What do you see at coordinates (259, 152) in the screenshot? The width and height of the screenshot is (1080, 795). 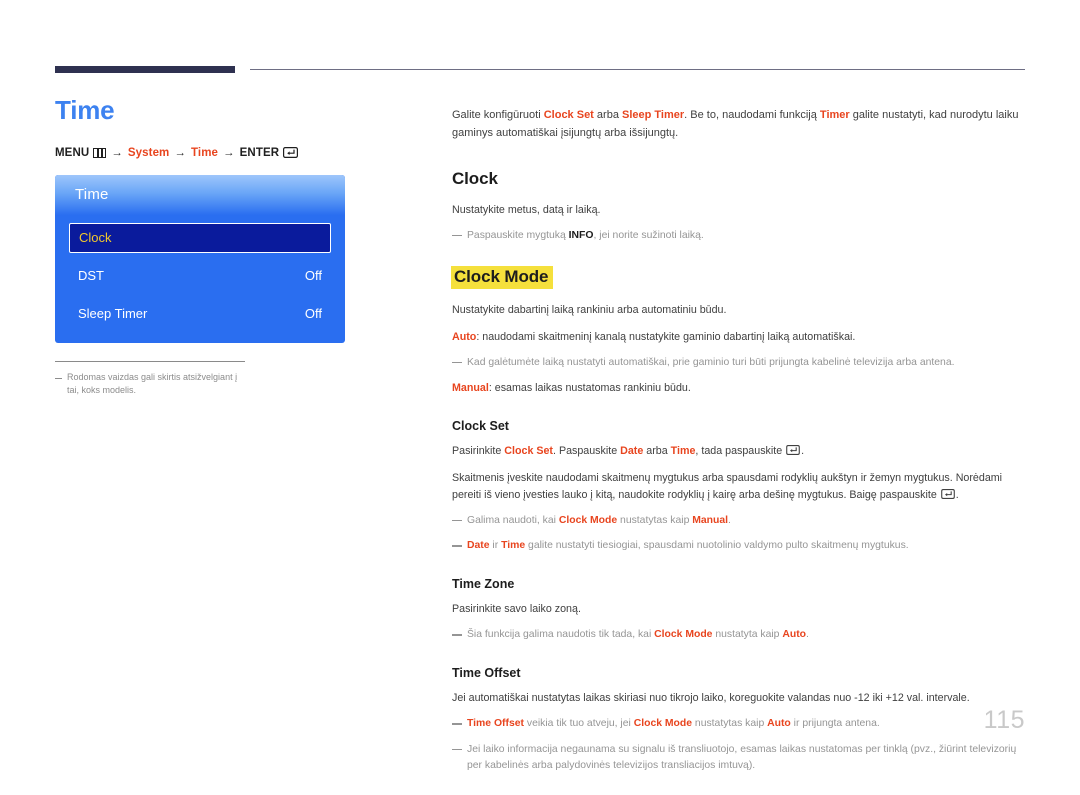 I see `breadcrumb-enter-label: ENTER` at bounding box center [259, 152].